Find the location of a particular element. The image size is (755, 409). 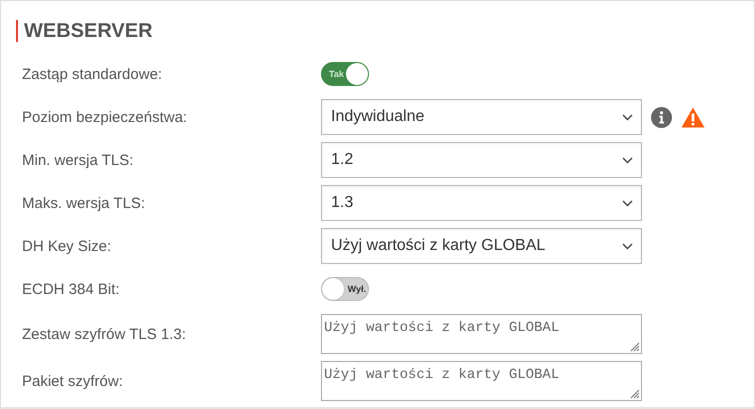

field-label: Pakiet szyfrów: is located at coordinates (73, 381).